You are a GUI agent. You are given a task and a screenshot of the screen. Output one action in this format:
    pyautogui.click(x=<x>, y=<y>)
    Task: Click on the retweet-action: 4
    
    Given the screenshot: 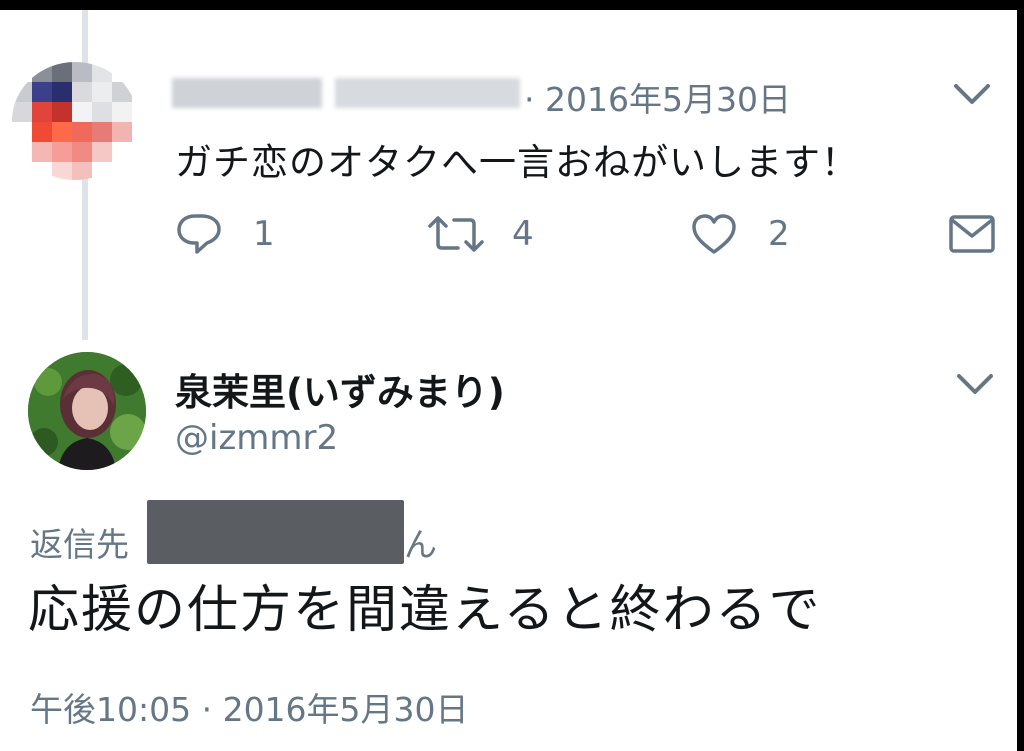 What is the action you would take?
    pyautogui.click(x=481, y=234)
    